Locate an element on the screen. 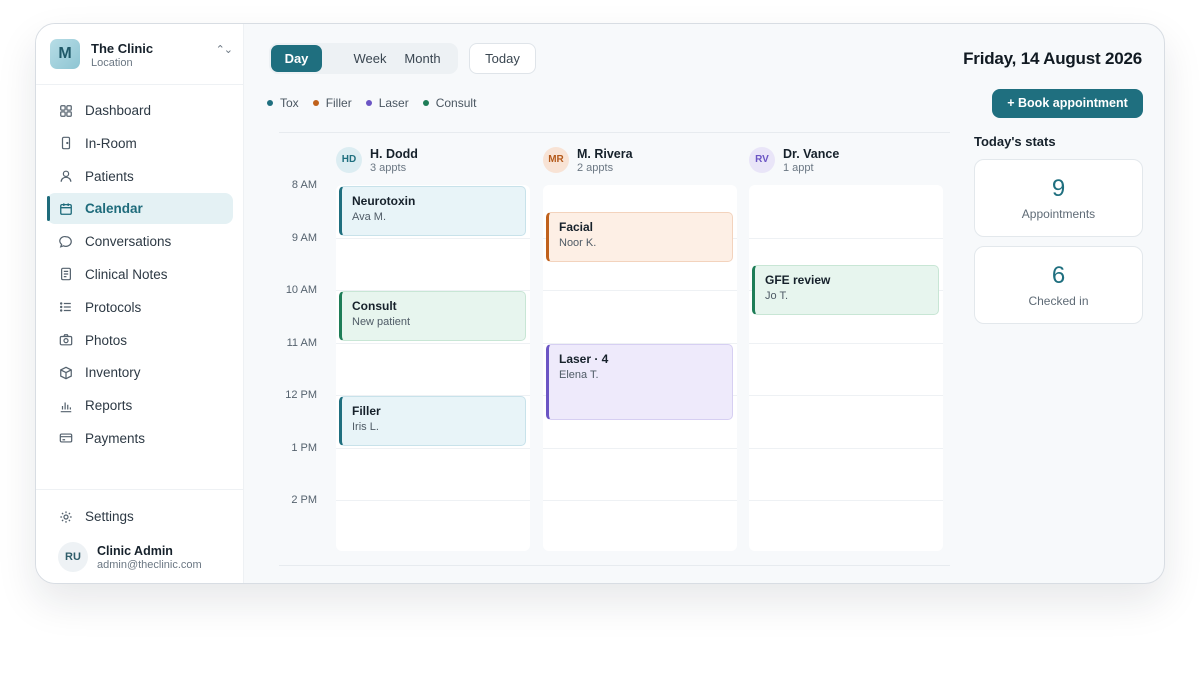 Image resolution: width=1200 pixels, height=688 pixels. clinic-switcher: M The Clinic Location ⌃⌄ is located at coordinates (141, 55).